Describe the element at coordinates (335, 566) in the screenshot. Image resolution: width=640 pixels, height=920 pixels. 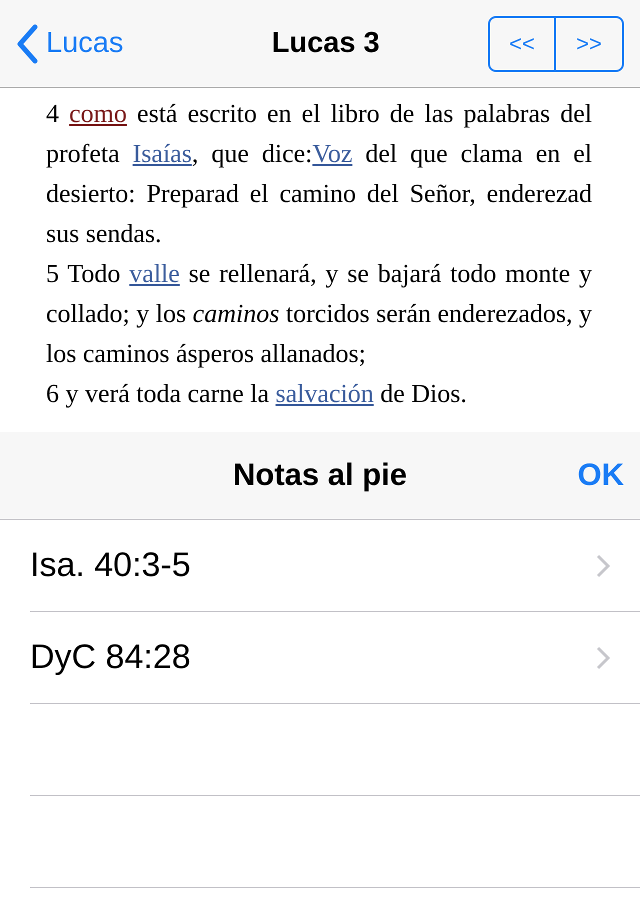
I see `footnote-row: Isa. 40:3-5` at that location.